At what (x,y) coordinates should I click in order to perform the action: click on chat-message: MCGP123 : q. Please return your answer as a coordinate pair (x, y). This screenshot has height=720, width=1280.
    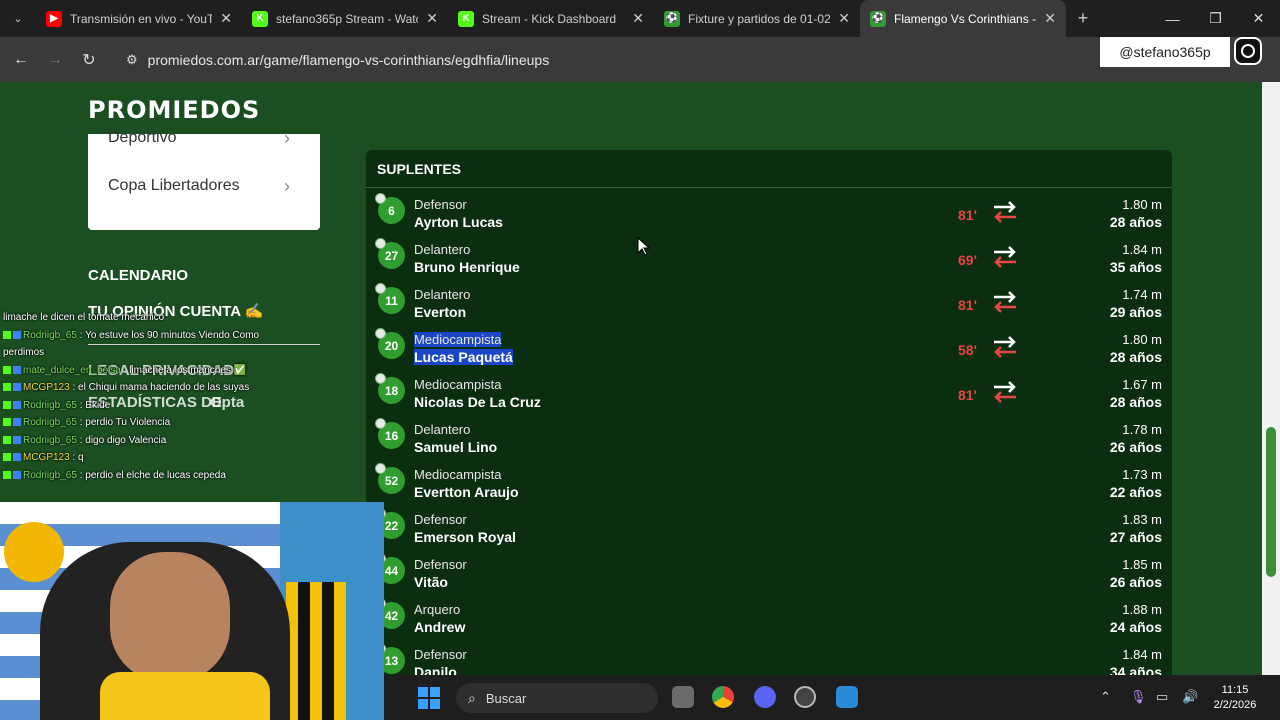
    Looking at the image, I should click on (158, 458).